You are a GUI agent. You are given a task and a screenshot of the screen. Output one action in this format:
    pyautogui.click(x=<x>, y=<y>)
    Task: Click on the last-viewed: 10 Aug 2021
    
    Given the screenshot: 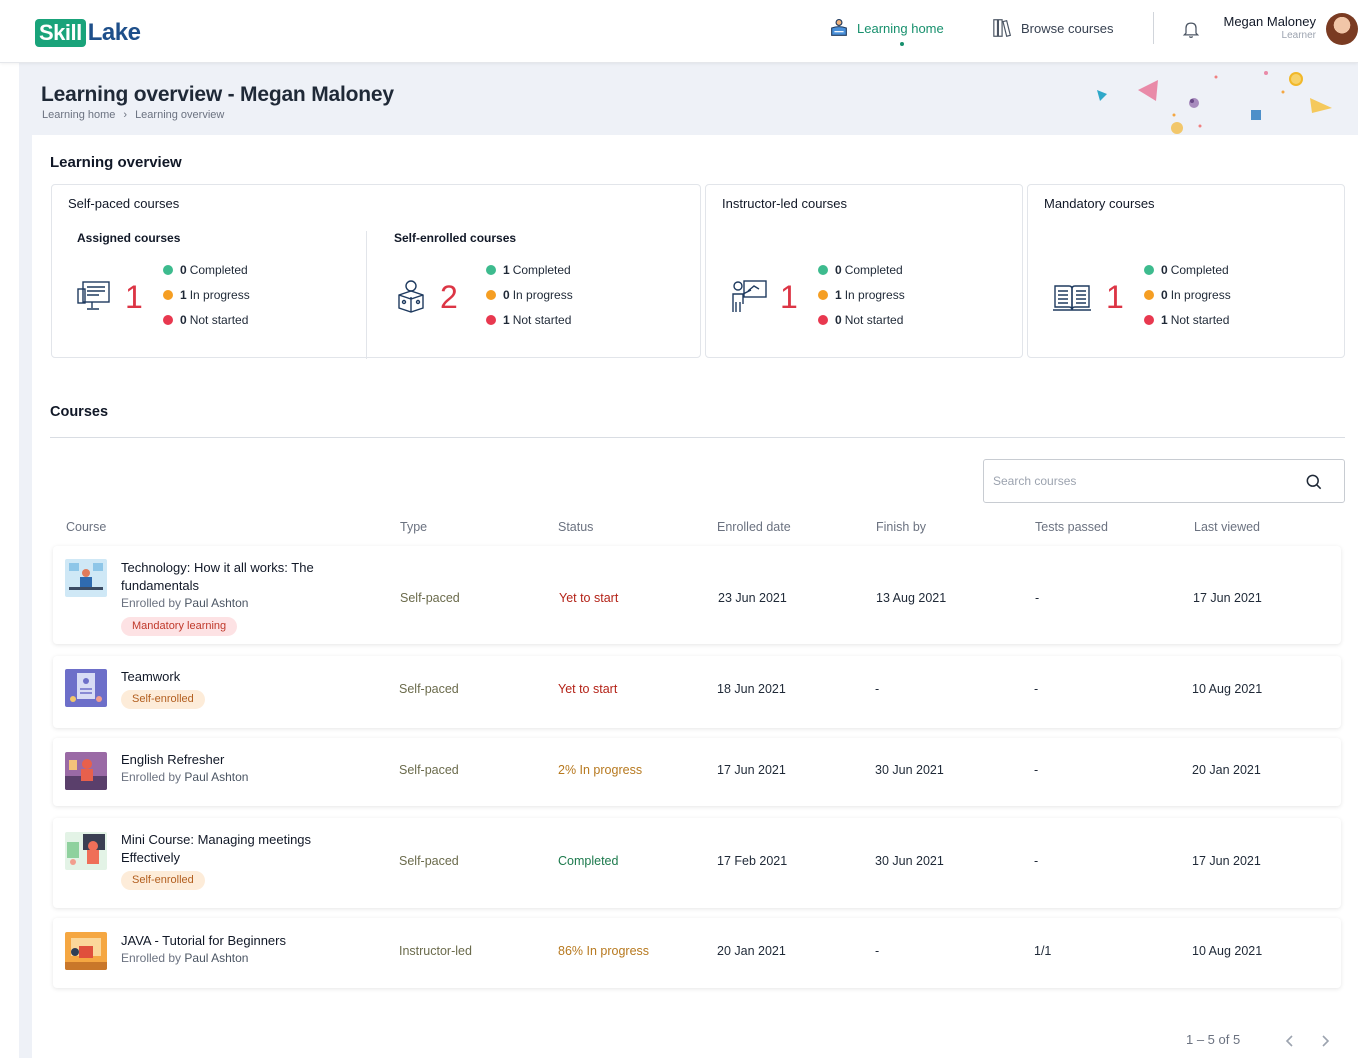 What is the action you would take?
    pyautogui.click(x=1227, y=951)
    